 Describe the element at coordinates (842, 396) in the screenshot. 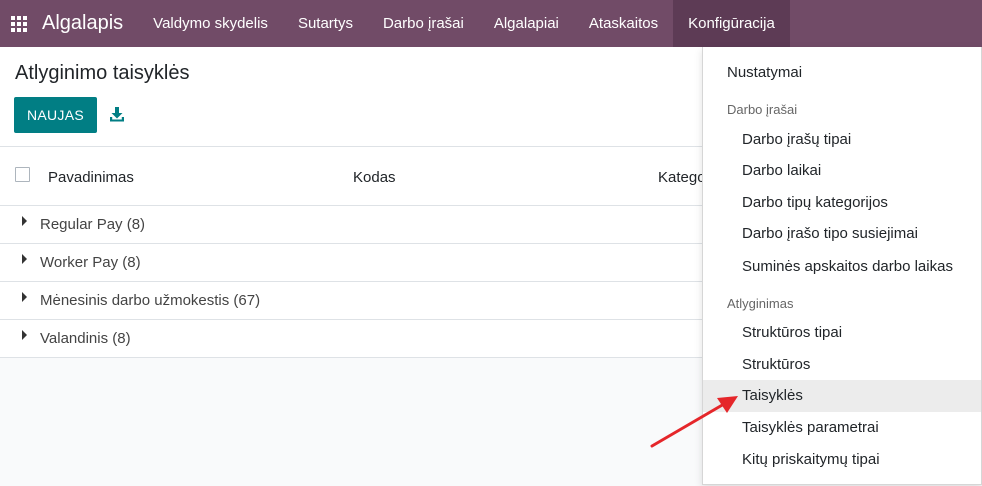

I see `menu-item-rules: Taisyklės` at that location.